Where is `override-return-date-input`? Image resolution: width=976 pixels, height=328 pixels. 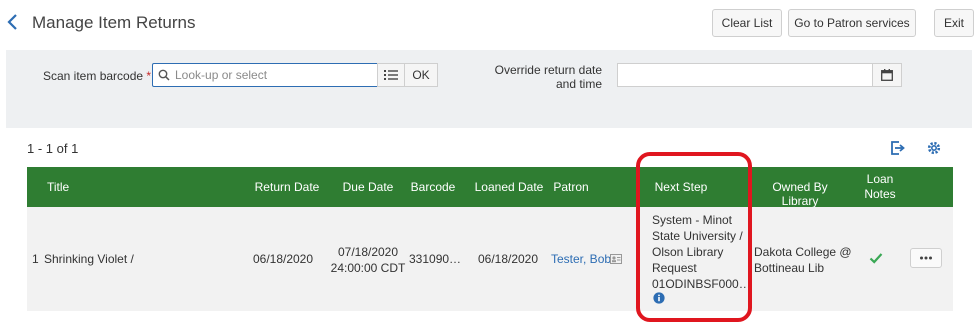
override-return-date-input is located at coordinates (745, 75).